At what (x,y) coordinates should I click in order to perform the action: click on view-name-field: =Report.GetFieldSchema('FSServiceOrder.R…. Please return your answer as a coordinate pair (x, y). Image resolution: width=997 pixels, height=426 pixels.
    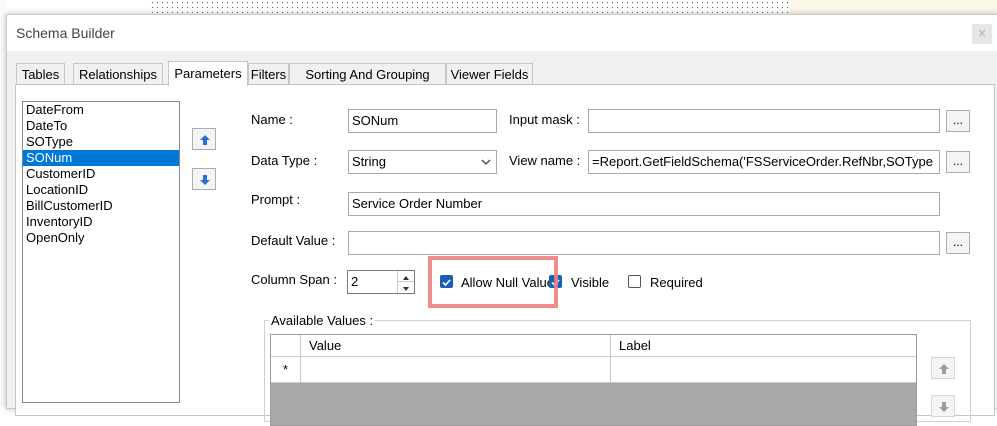
    Looking at the image, I should click on (764, 162).